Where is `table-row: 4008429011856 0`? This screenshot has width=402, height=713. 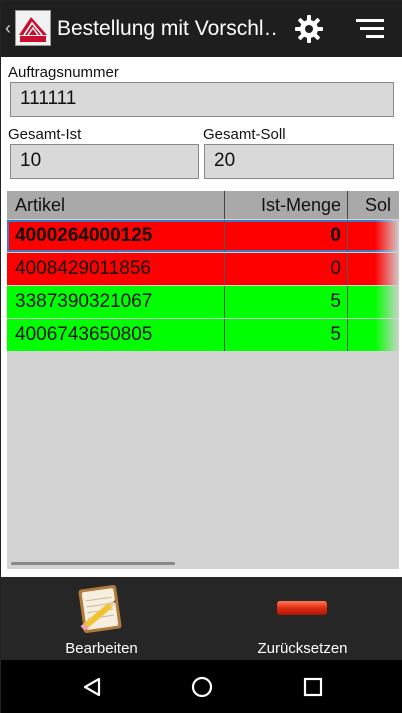 table-row: 4008429011856 0 is located at coordinates (203, 269).